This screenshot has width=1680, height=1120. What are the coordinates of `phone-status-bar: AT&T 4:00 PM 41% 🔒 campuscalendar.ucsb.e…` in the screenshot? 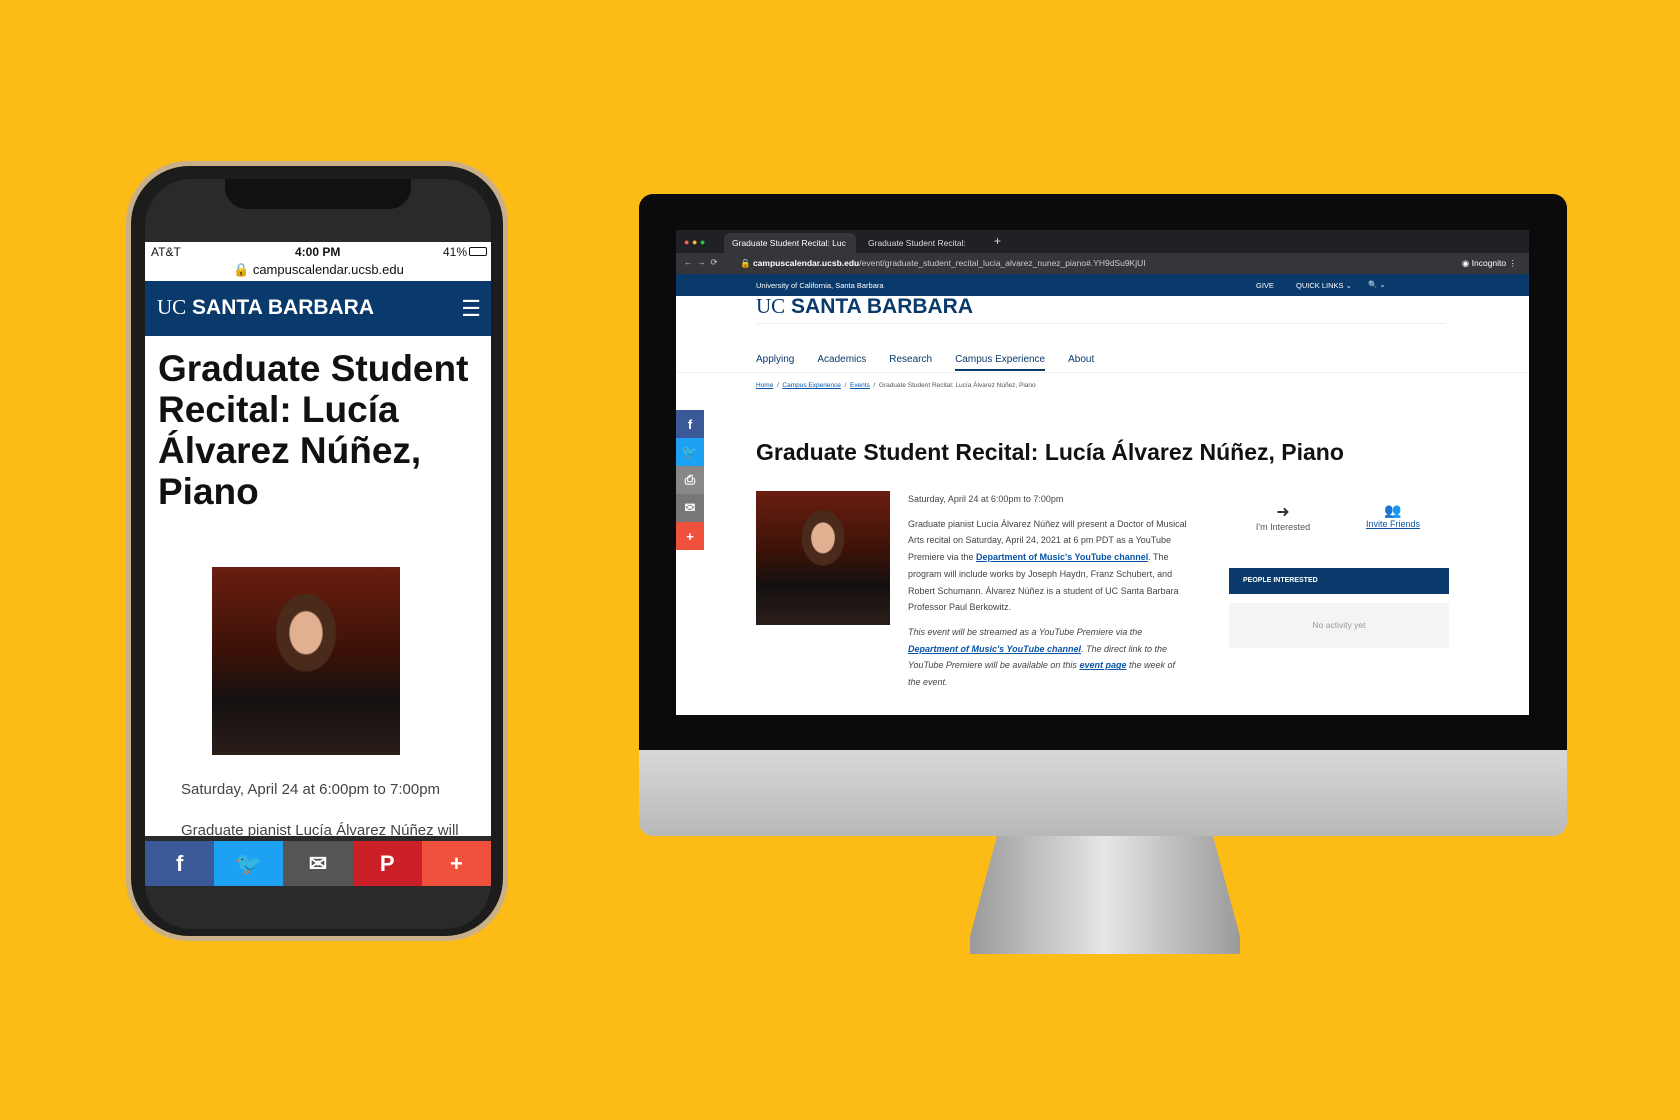 It's located at (318, 261).